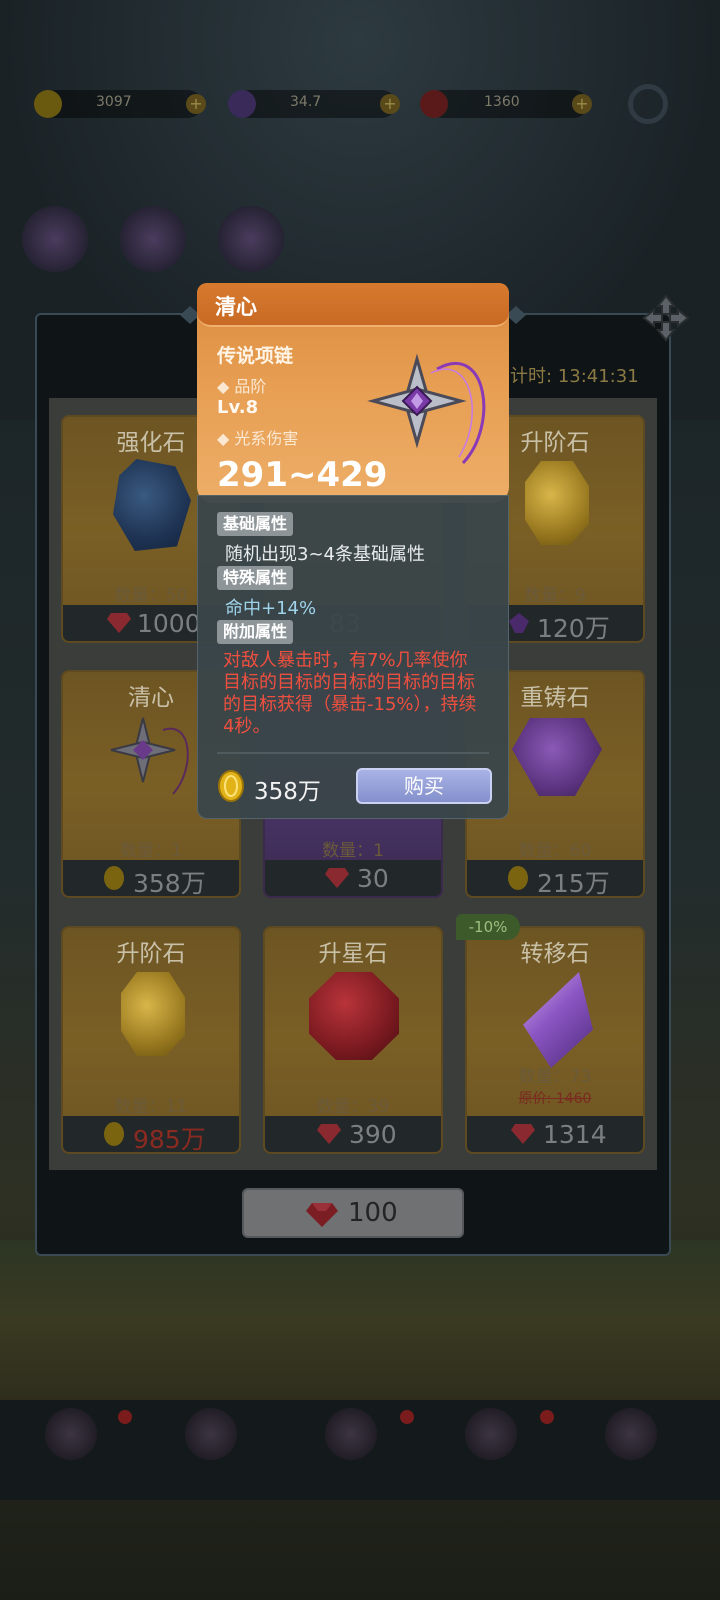 The height and width of the screenshot is (1600, 720). Describe the element at coordinates (555, 1099) in the screenshot. I see `original-price: 原价: 1460` at that location.